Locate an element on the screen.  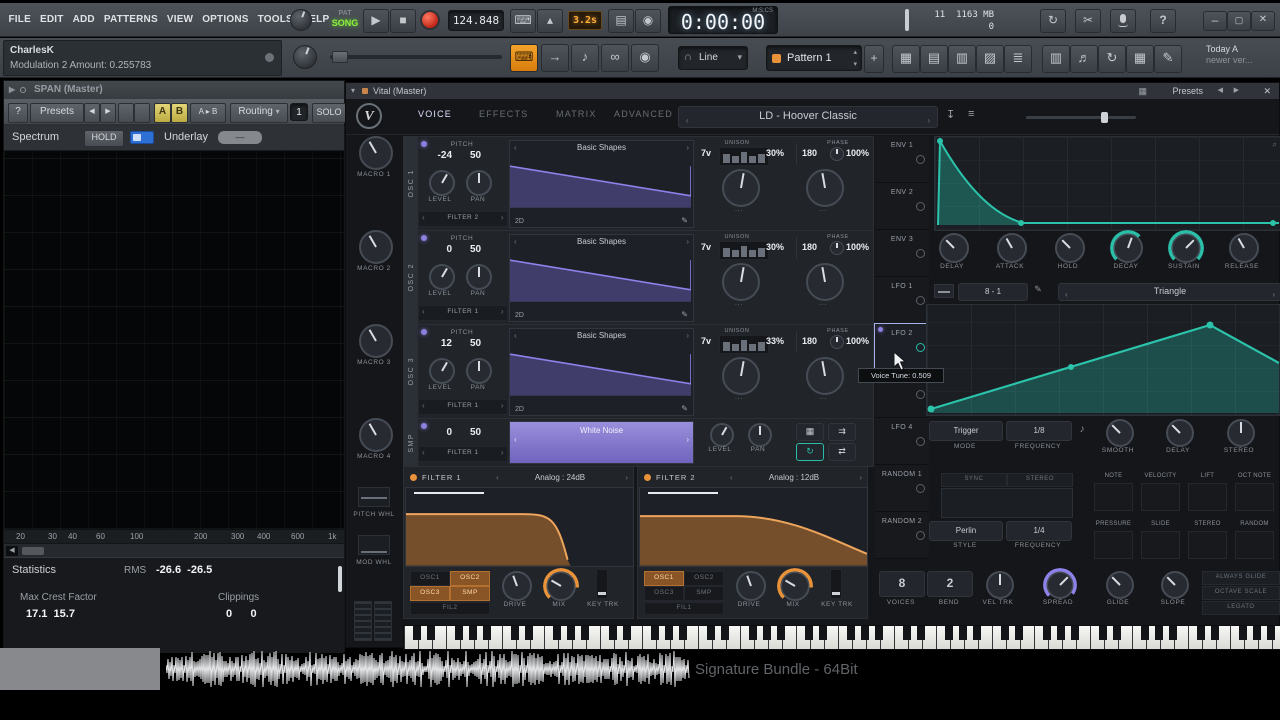
osc1-power-led is located at coordinates (424, 144).